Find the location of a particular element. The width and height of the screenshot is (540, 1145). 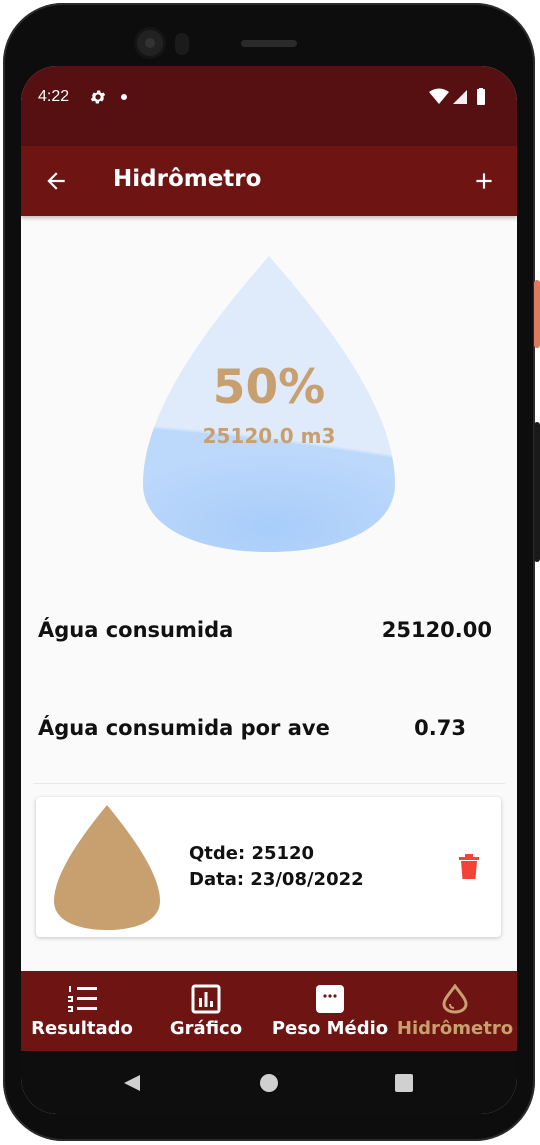

nav-item-grafico: Gráfico is located at coordinates (206, 1011).